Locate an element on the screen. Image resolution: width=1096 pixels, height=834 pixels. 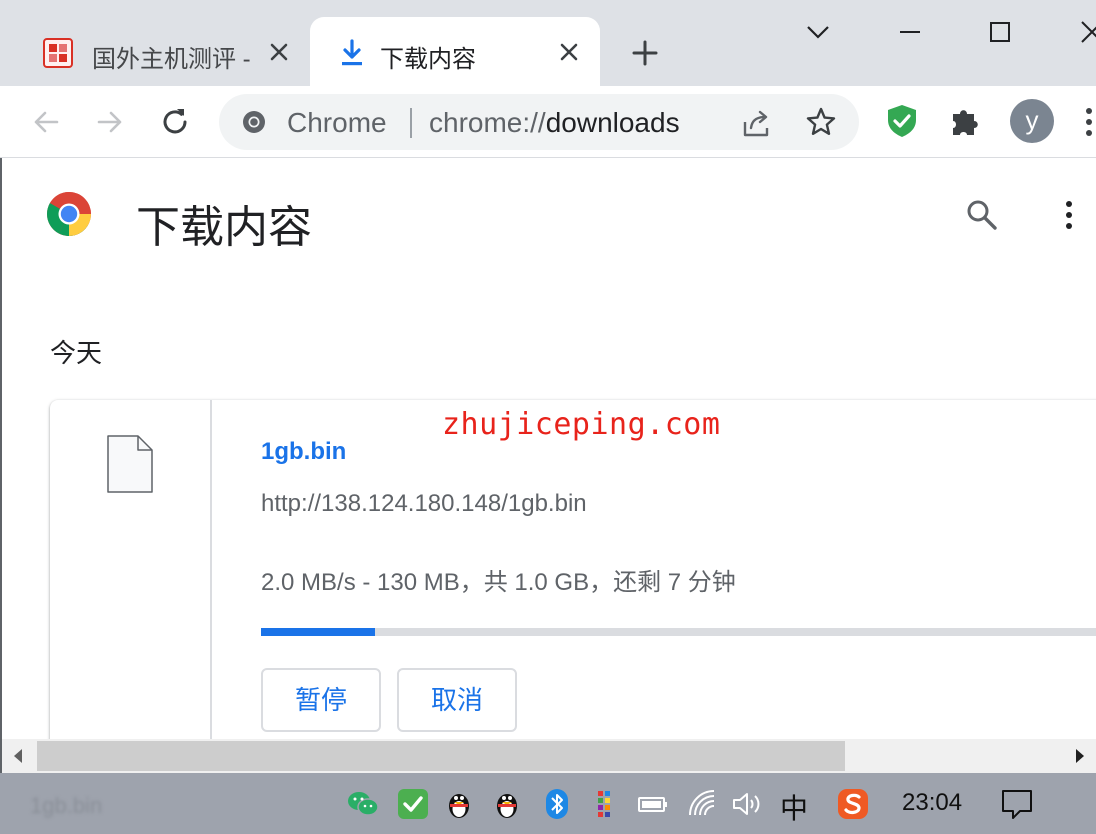
url-scheme: chrome:// is located at coordinates (487, 122).